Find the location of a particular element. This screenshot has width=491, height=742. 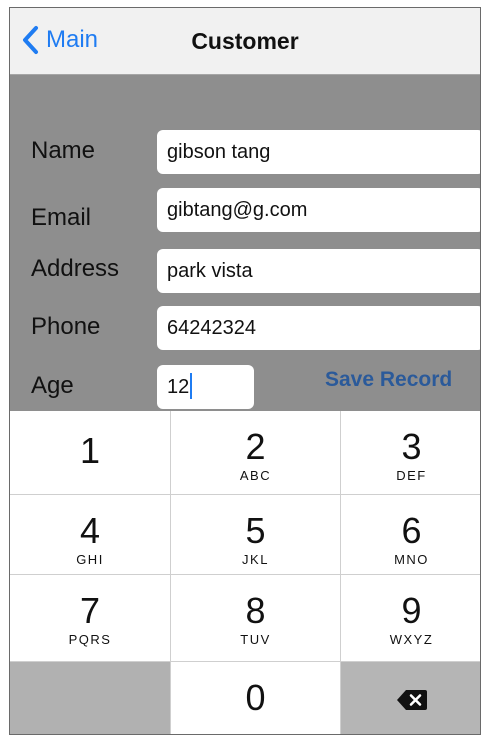

email-field: gibtang@g.com is located at coordinates (318, 210).